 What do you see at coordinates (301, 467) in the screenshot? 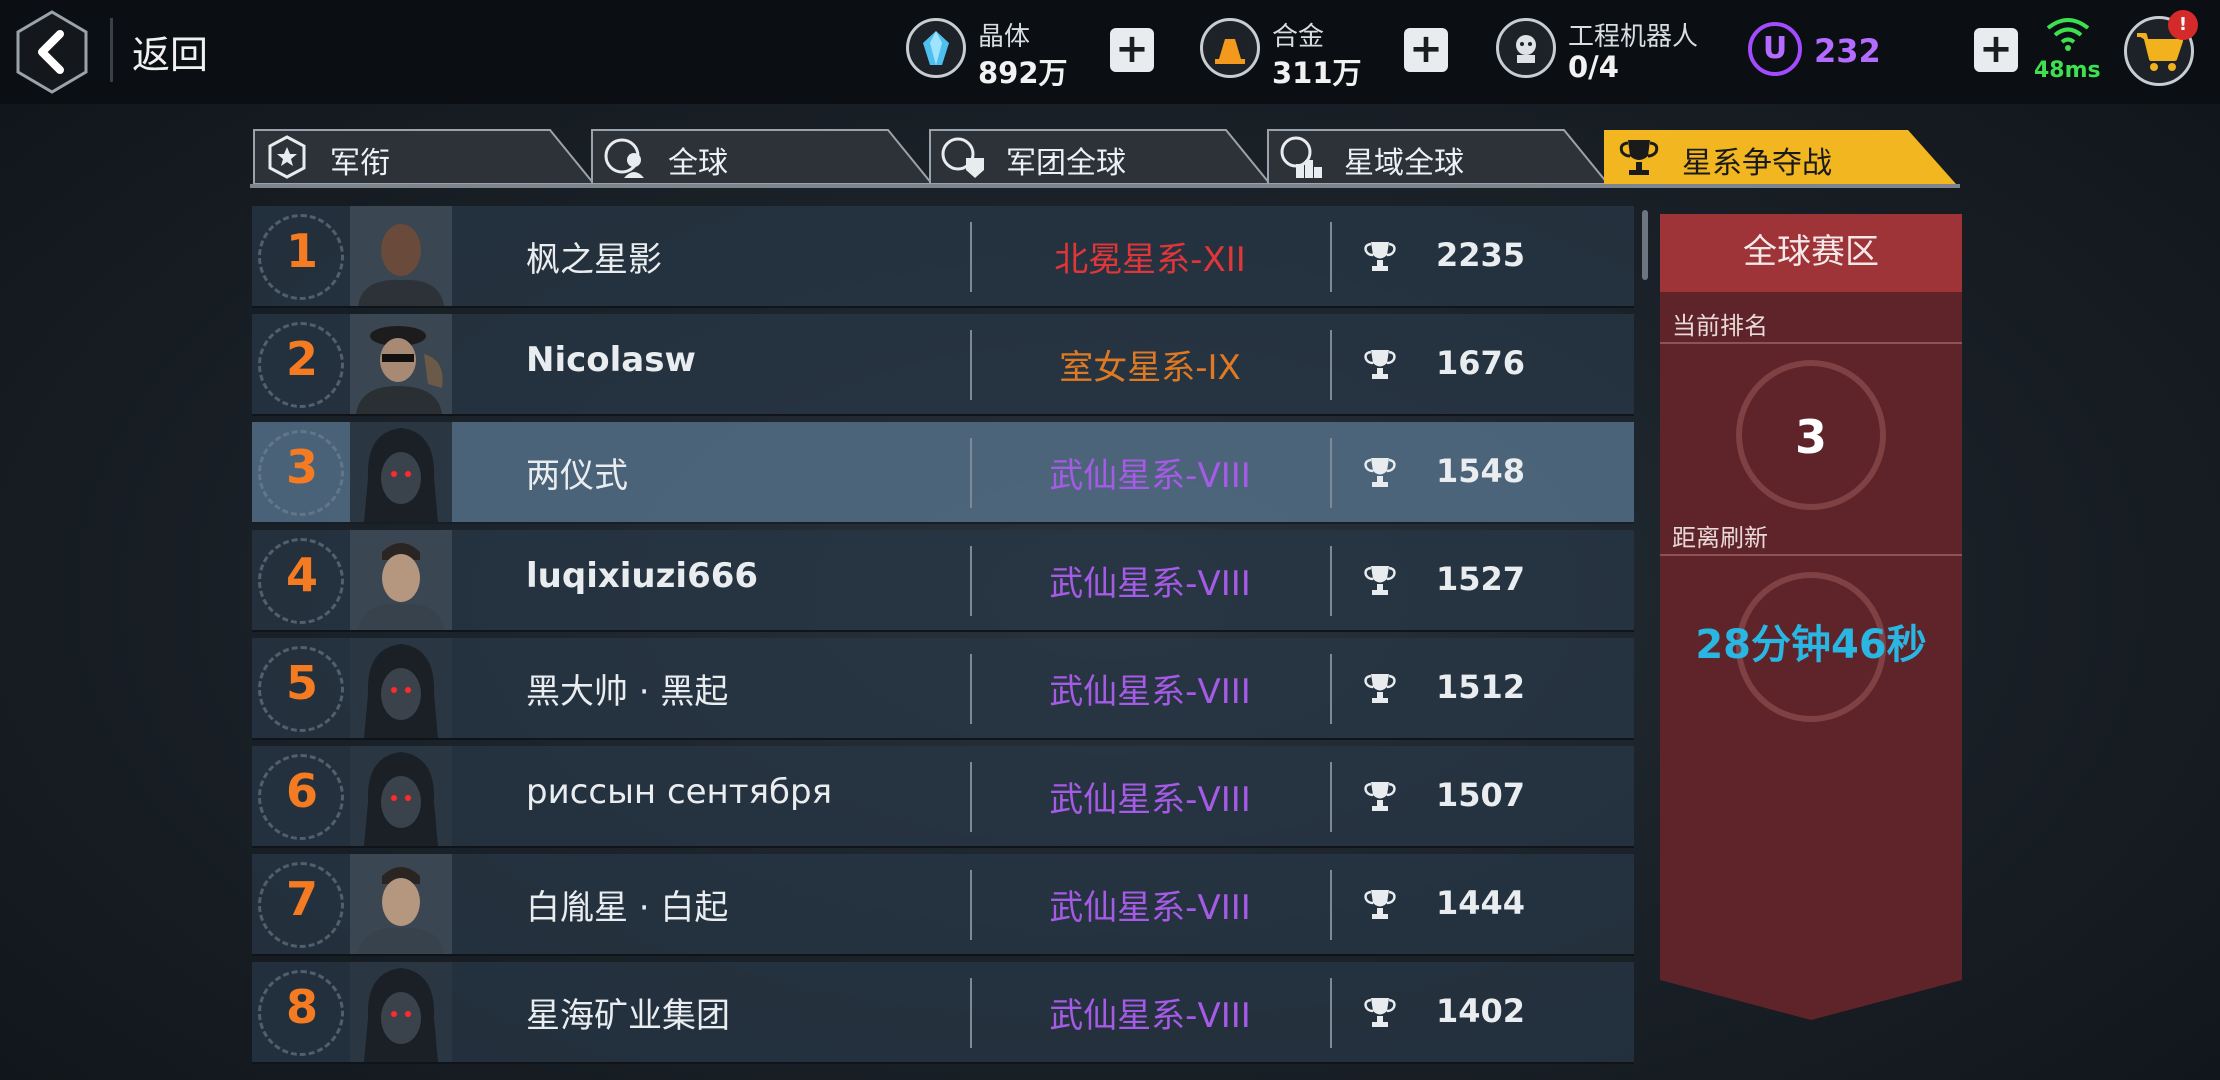
I see `rank-number: 3` at bounding box center [301, 467].